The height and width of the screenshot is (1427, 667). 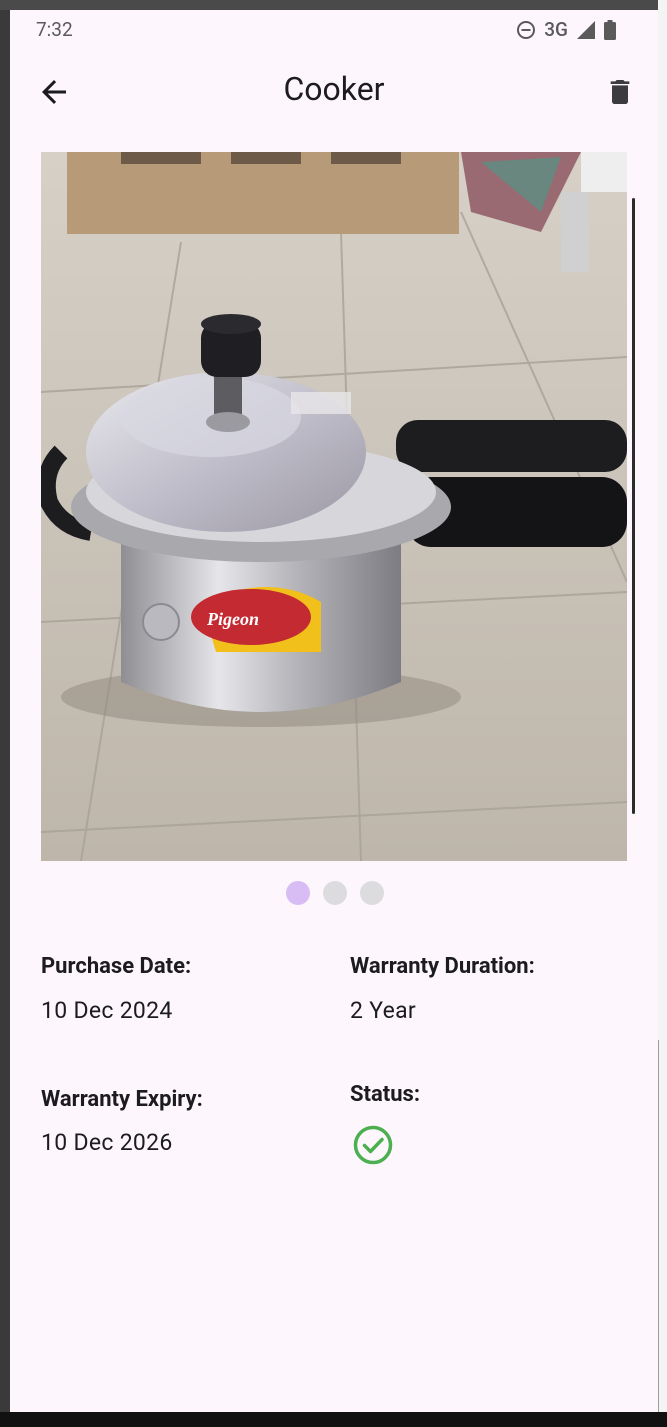 What do you see at coordinates (333, 1419) in the screenshot?
I see `navigation-bar` at bounding box center [333, 1419].